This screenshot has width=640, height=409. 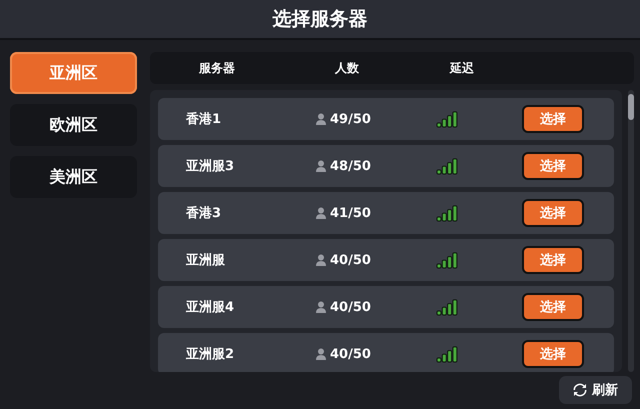 I want to click on scrollbar, so click(x=631, y=231).